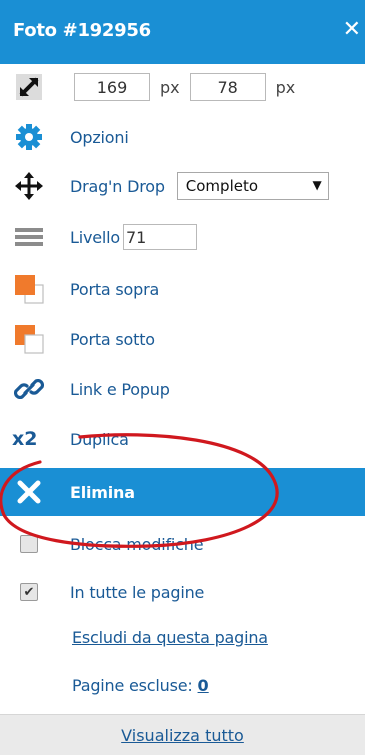 The width and height of the screenshot is (365, 755). What do you see at coordinates (29, 289) in the screenshot?
I see `bring-front-icon` at bounding box center [29, 289].